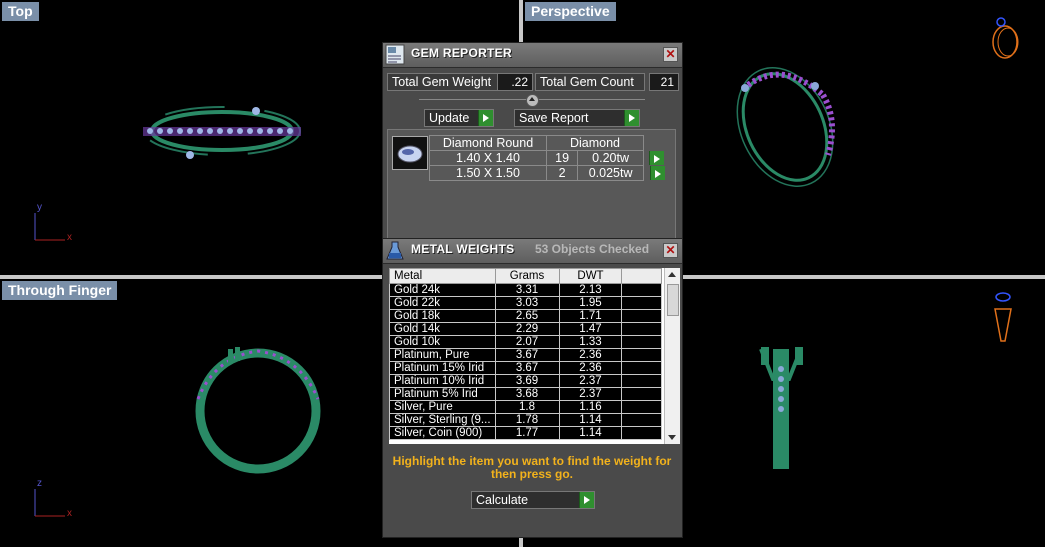 Image resolution: width=1045 pixels, height=547 pixels. Describe the element at coordinates (20, 11) in the screenshot. I see `viewport-label-top: Top` at that location.